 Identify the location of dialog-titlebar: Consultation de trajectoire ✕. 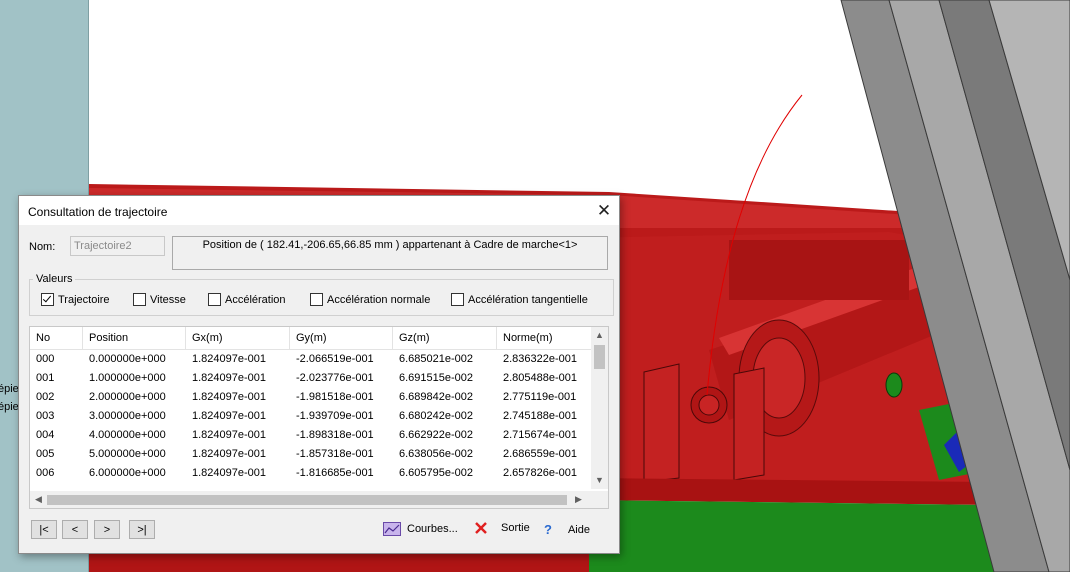
(319, 210).